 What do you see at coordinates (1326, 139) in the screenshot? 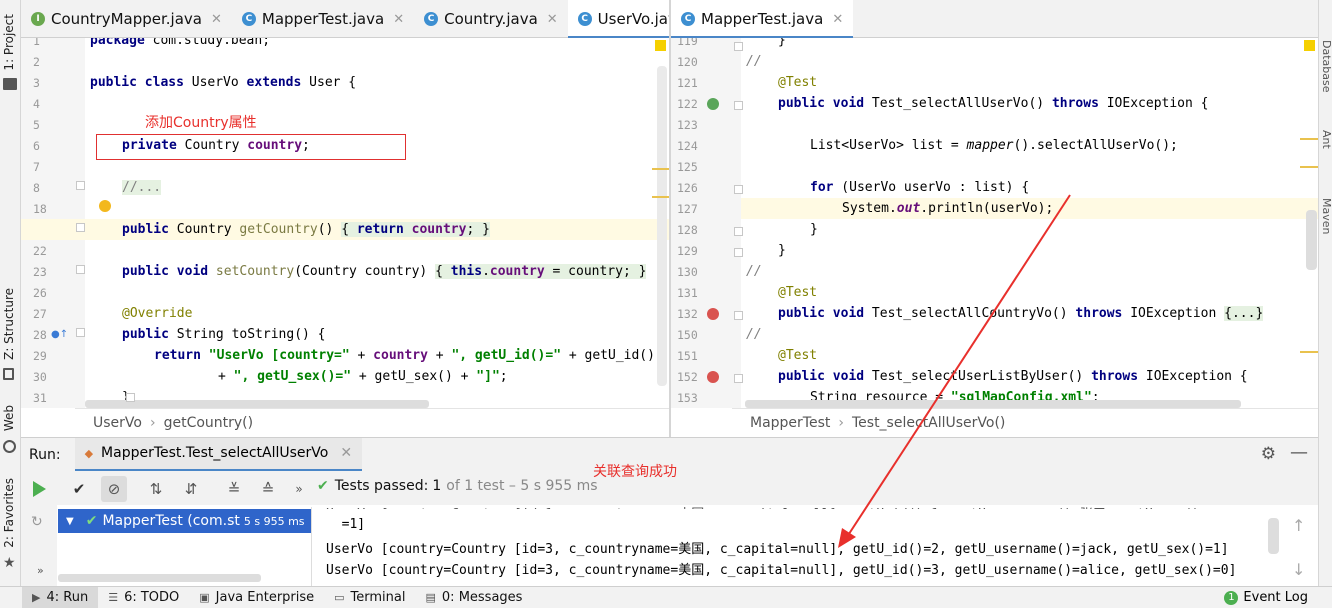
I see `ant-tool-tab: Ant` at bounding box center [1326, 139].